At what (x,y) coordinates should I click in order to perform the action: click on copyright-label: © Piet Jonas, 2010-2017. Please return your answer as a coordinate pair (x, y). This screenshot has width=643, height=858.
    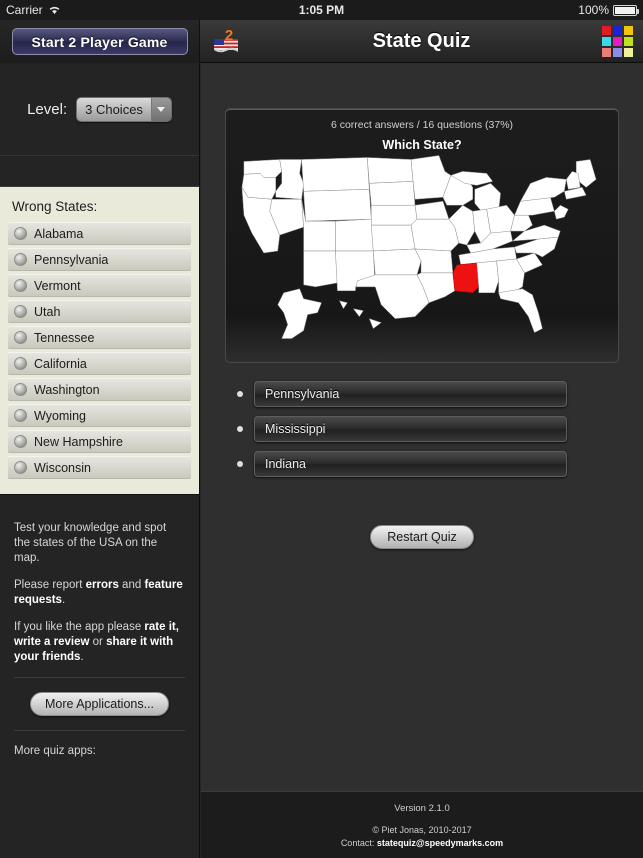
    Looking at the image, I should click on (422, 829).